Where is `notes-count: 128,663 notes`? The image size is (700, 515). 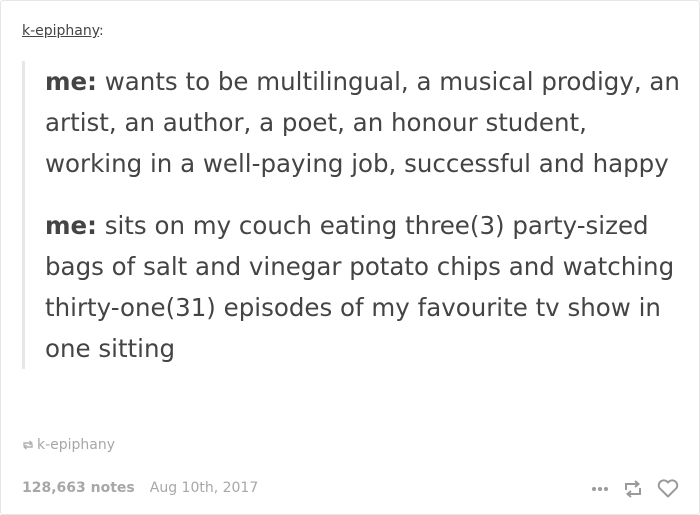
notes-count: 128,663 notes is located at coordinates (78, 488).